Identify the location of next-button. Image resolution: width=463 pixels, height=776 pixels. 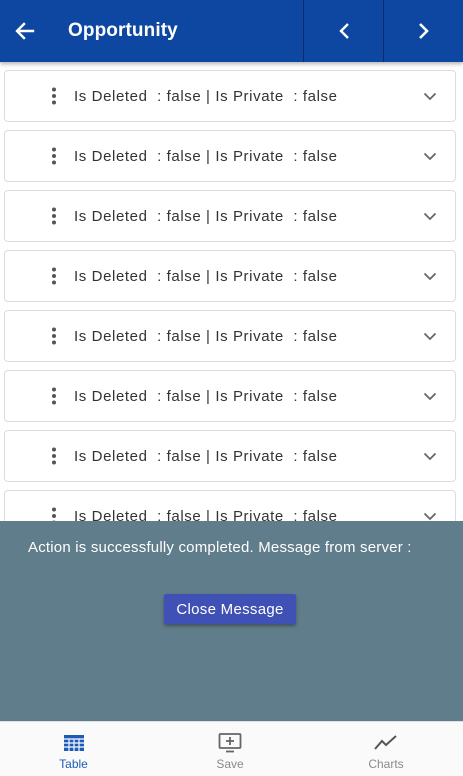
(423, 31).